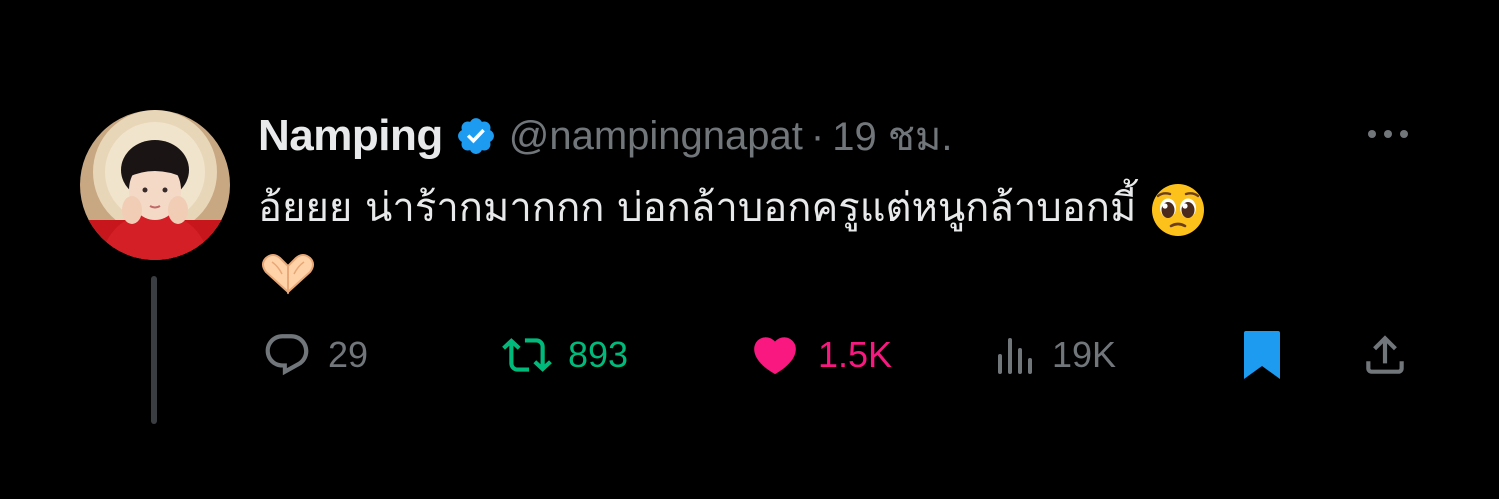 This screenshot has width=1499, height=499. What do you see at coordinates (154, 350) in the screenshot?
I see `thread-line` at bounding box center [154, 350].